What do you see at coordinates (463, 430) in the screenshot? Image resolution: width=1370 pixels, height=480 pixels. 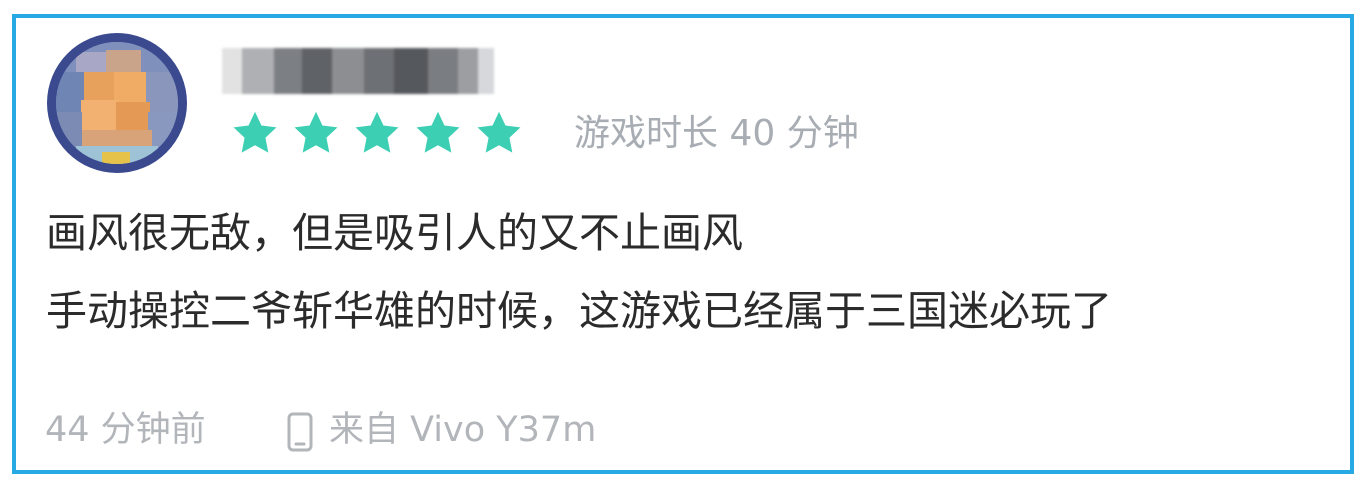 I see `device-label: 来自 Vivo Y37m` at bounding box center [463, 430].